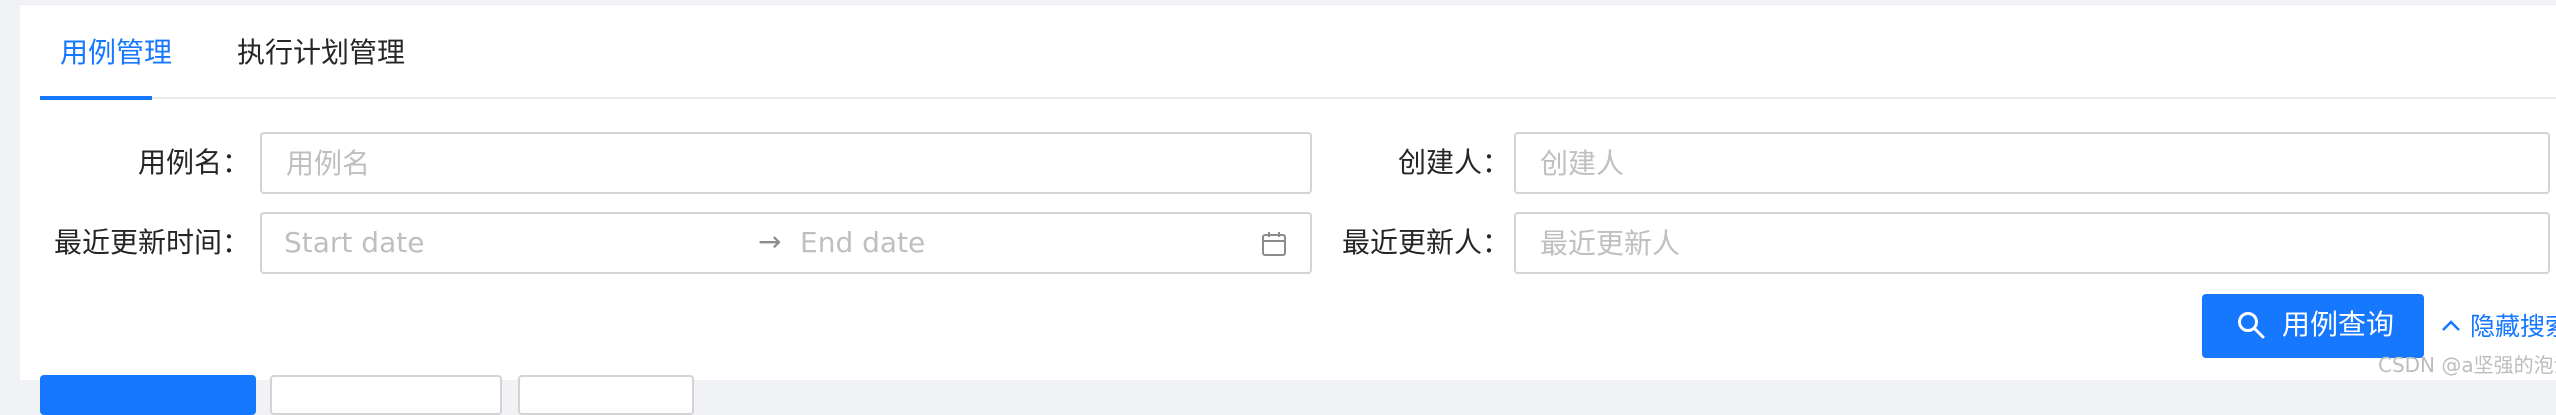 The height and width of the screenshot is (415, 2556). I want to click on watermark-text: CSDN @a坚强的泡沫, so click(2467, 365).